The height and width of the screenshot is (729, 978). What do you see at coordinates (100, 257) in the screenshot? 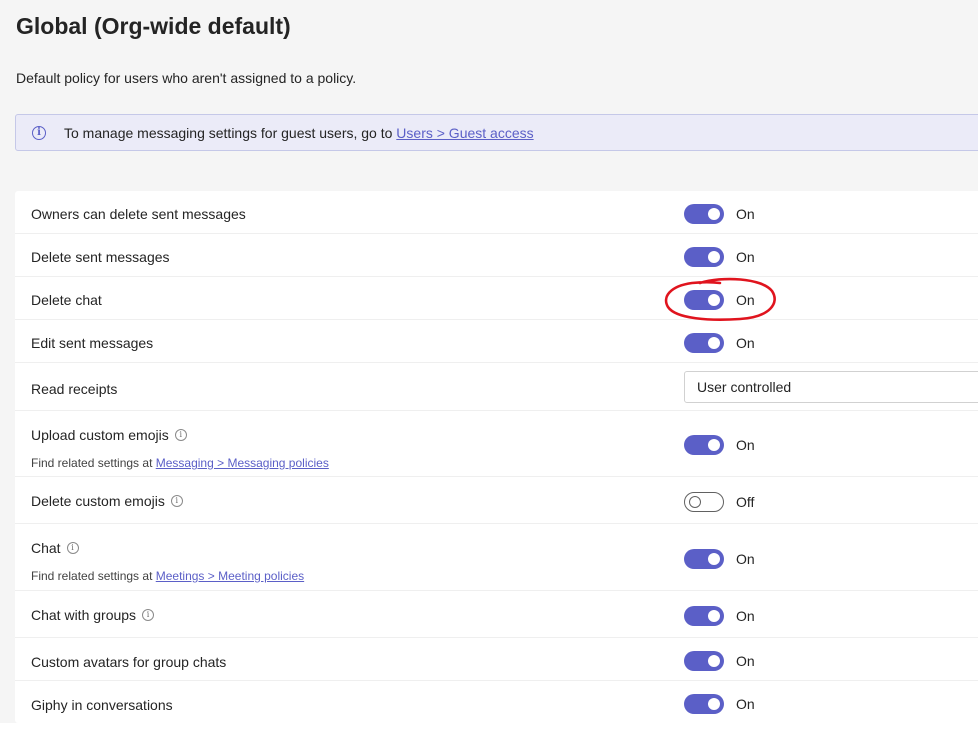
I see `setting-label: Delete sent messages` at bounding box center [100, 257].